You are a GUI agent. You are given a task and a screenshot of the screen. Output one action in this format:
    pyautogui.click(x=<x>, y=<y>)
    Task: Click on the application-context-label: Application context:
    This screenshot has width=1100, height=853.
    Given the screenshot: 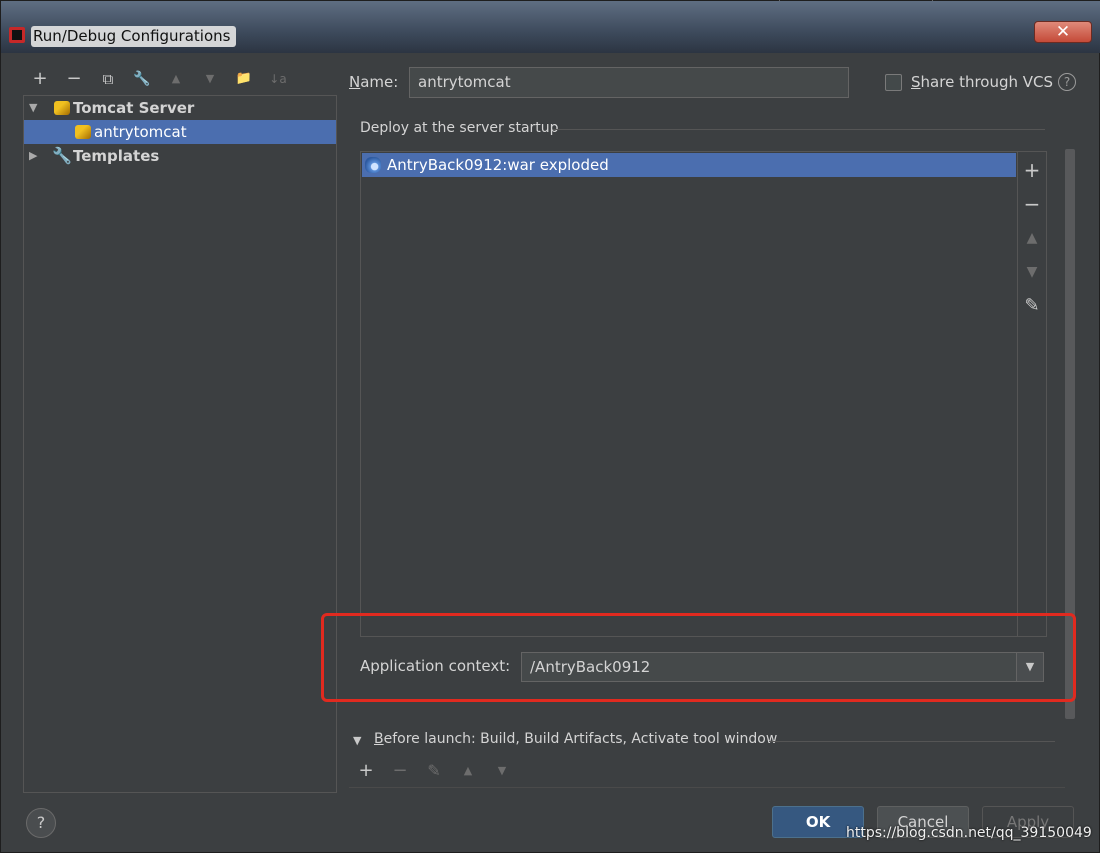 What is the action you would take?
    pyautogui.click(x=435, y=666)
    